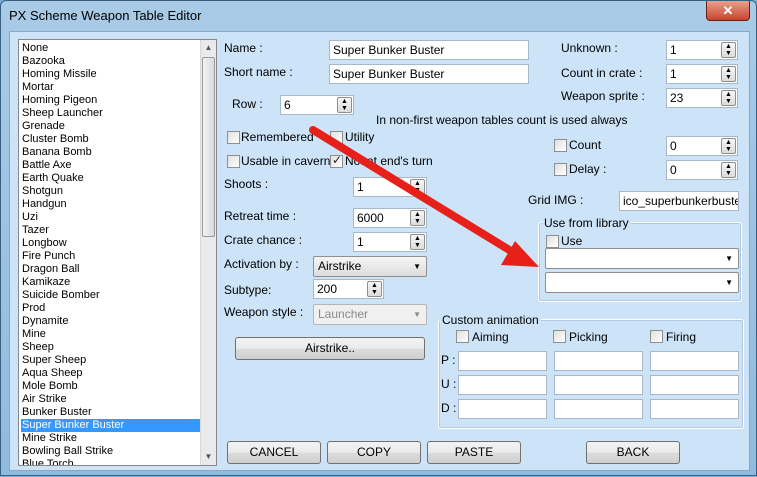 The image size is (757, 477). What do you see at coordinates (111, 308) in the screenshot?
I see `weapon-list-item: Prod` at bounding box center [111, 308].